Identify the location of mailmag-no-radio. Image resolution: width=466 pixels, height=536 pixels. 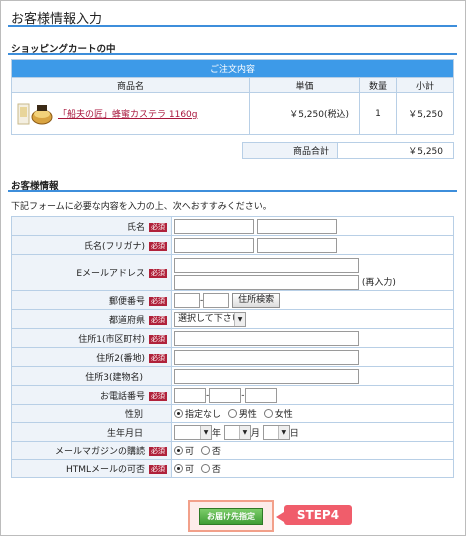
(205, 450).